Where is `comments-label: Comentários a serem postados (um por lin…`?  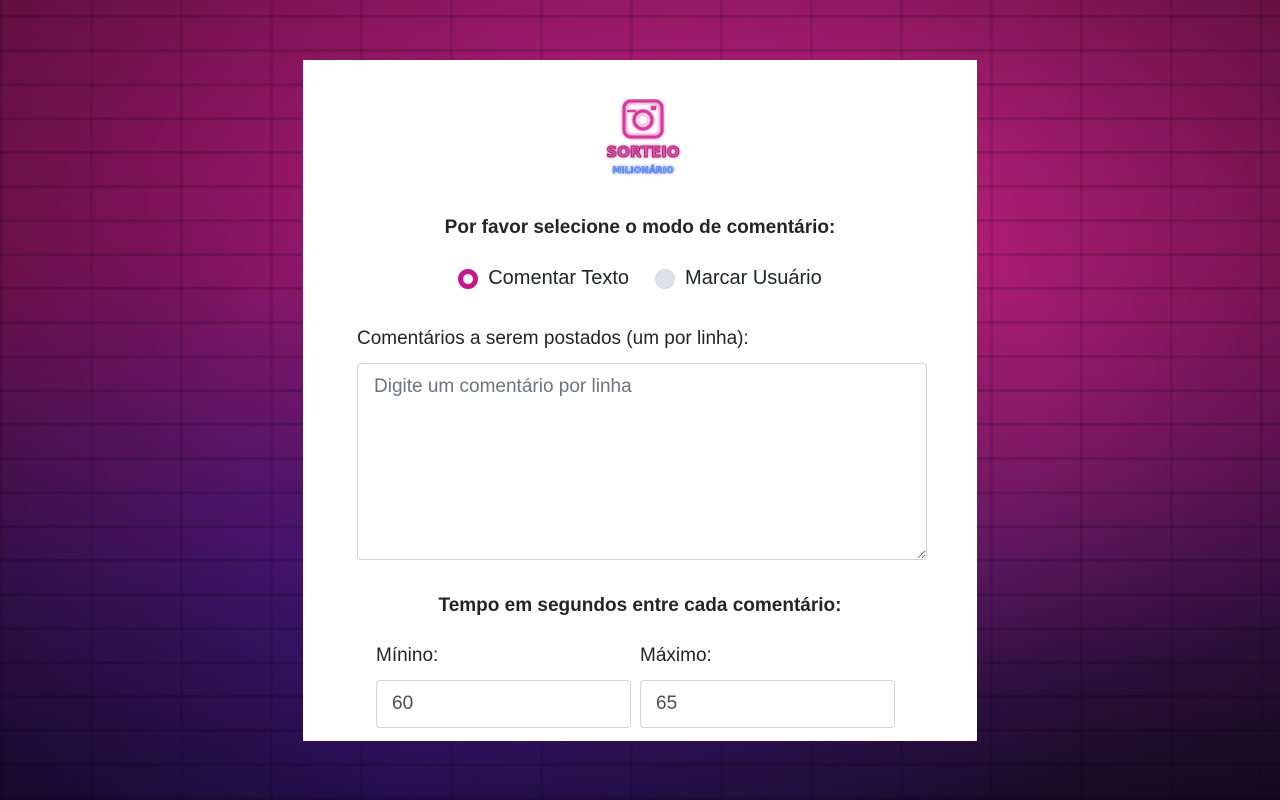
comments-label: Comentários a serem postados (um por lin… is located at coordinates (553, 338).